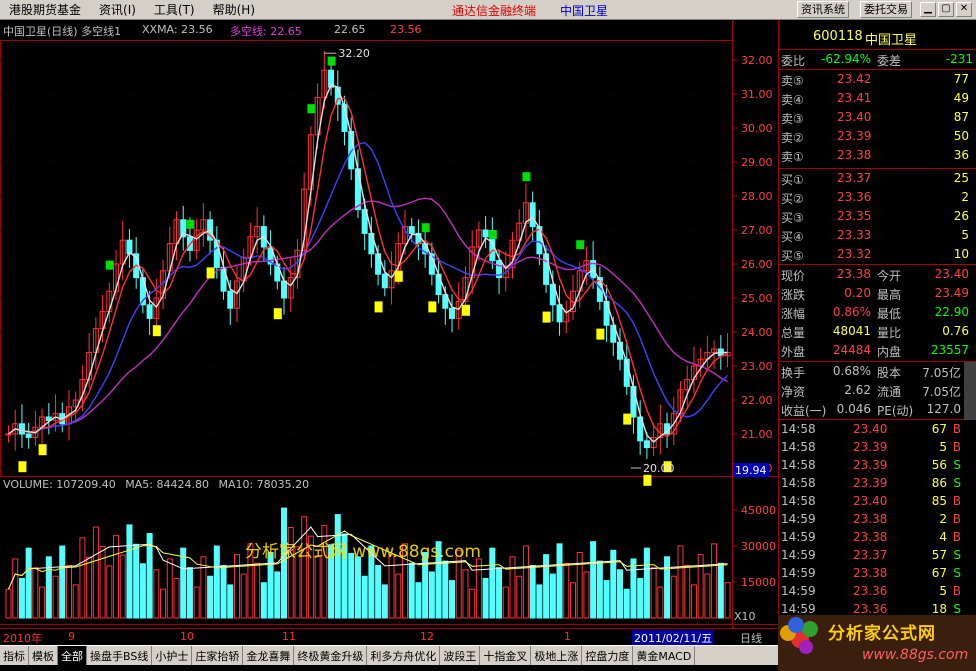  Describe the element at coordinates (460, 655) in the screenshot. I see `tab-band-king: 波段王` at that location.